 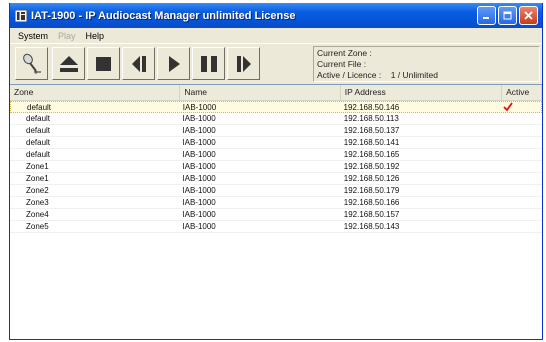 I want to click on zone-cell: Zone5, so click(x=37, y=226).